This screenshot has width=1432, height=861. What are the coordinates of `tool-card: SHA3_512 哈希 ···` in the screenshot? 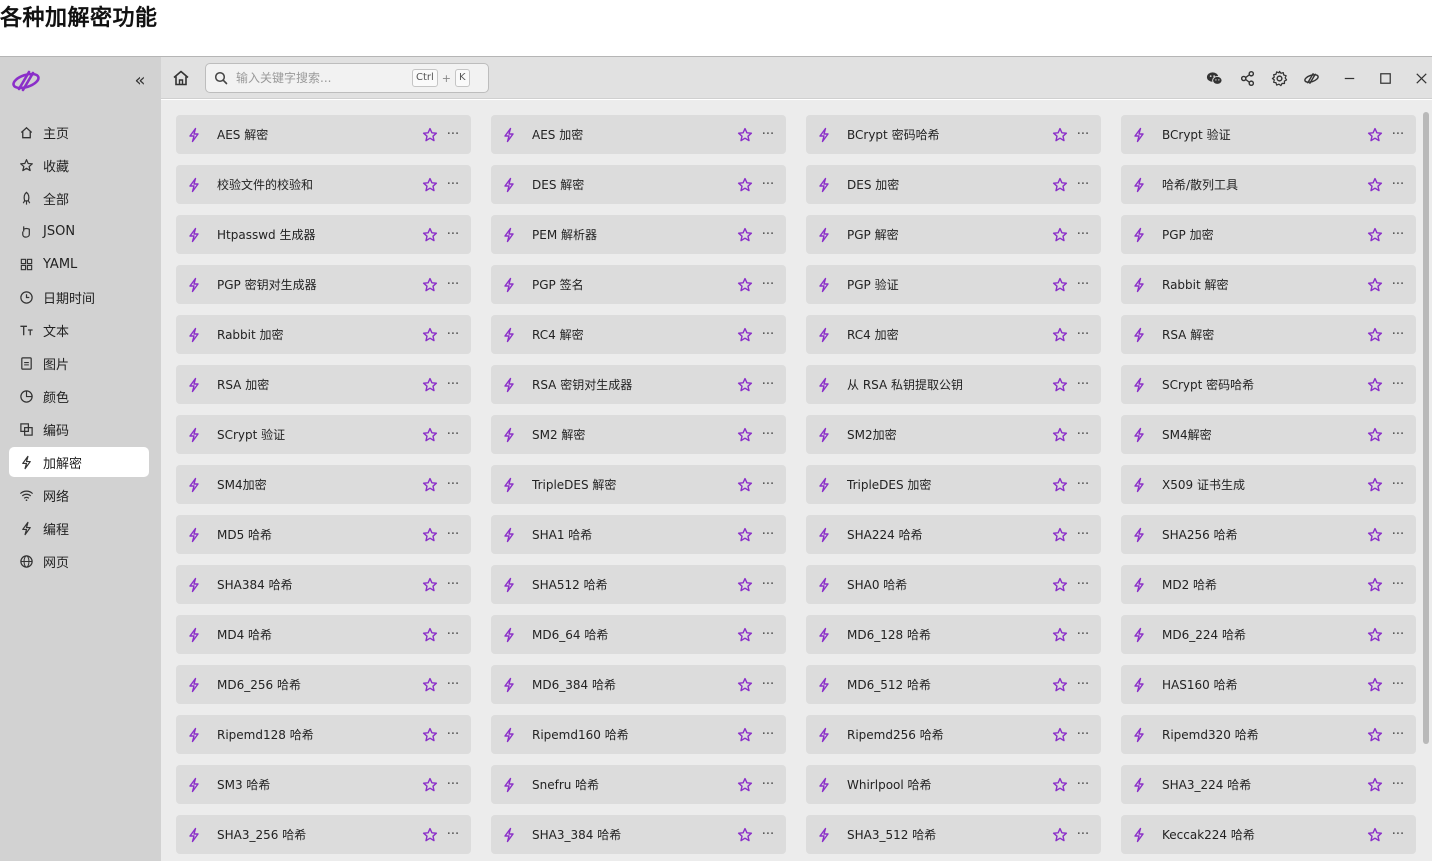 It's located at (953, 834).